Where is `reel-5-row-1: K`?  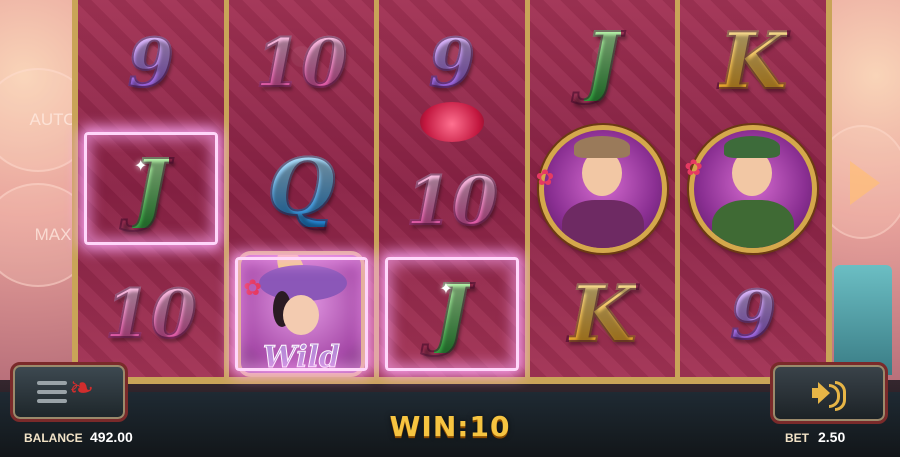 reel-5-row-1: K is located at coordinates (753, 62).